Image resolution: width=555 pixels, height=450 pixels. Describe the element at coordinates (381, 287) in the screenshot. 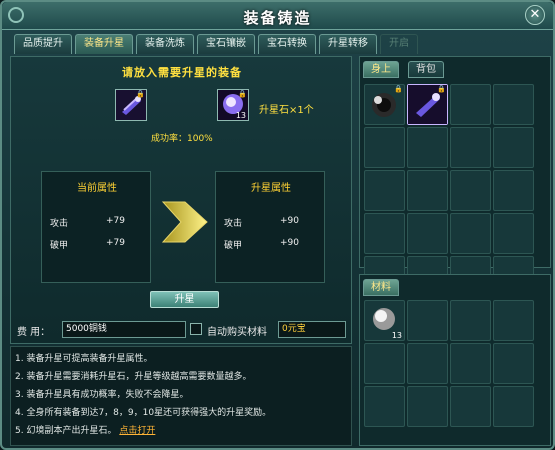

I see `tab-materials: 材料` at that location.